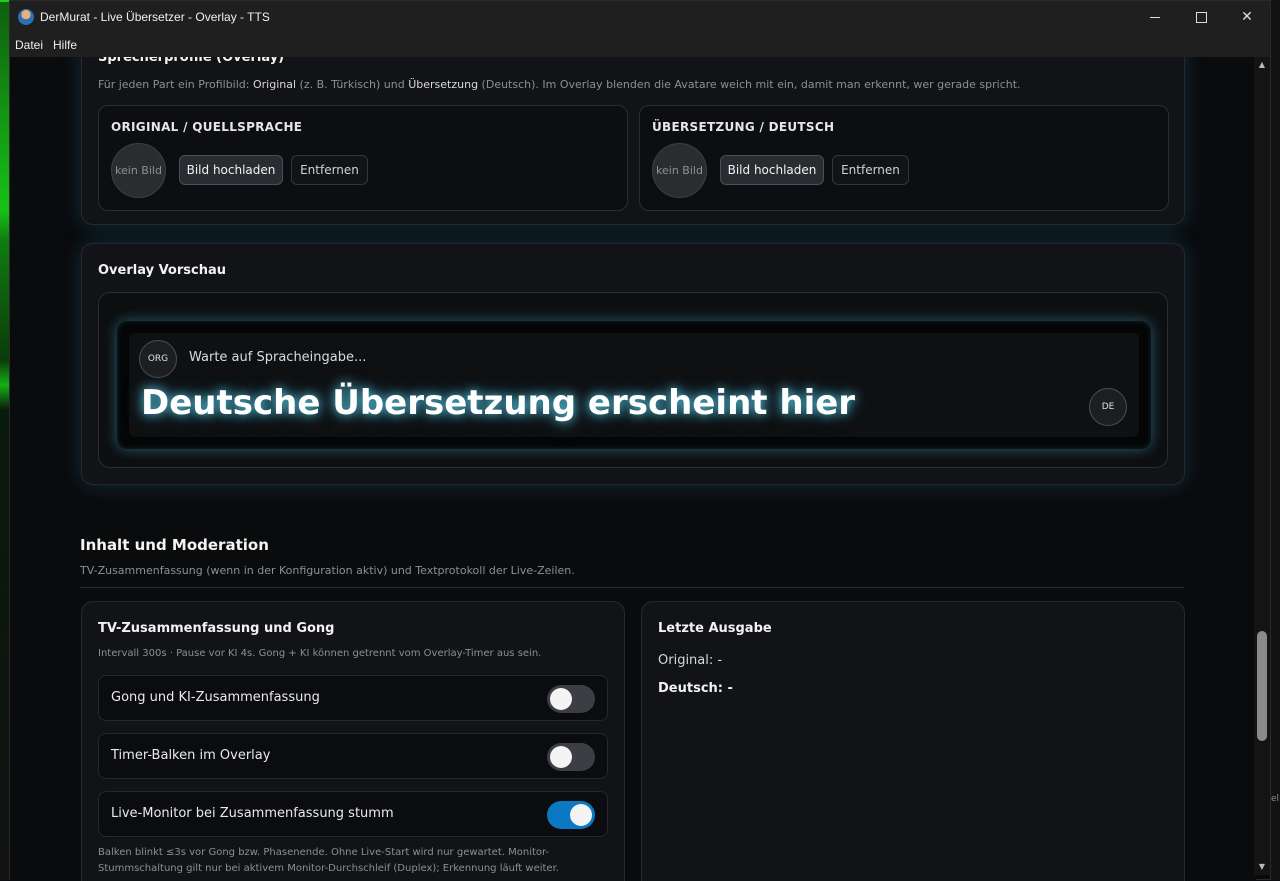  Describe the element at coordinates (191, 61) in the screenshot. I see `speaker-profiles-title: Sprecherprofile (Overlay)` at that location.